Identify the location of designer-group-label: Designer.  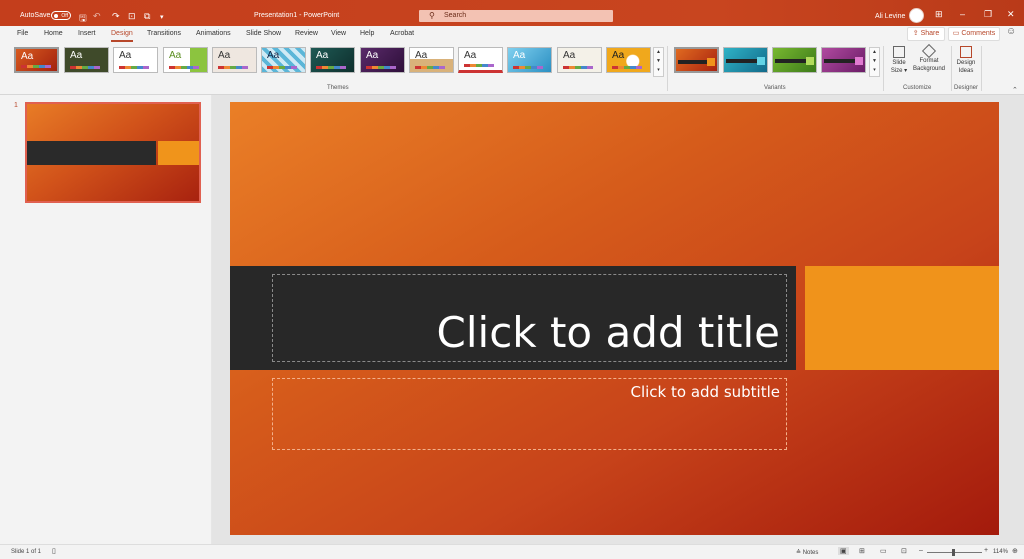
(966, 88).